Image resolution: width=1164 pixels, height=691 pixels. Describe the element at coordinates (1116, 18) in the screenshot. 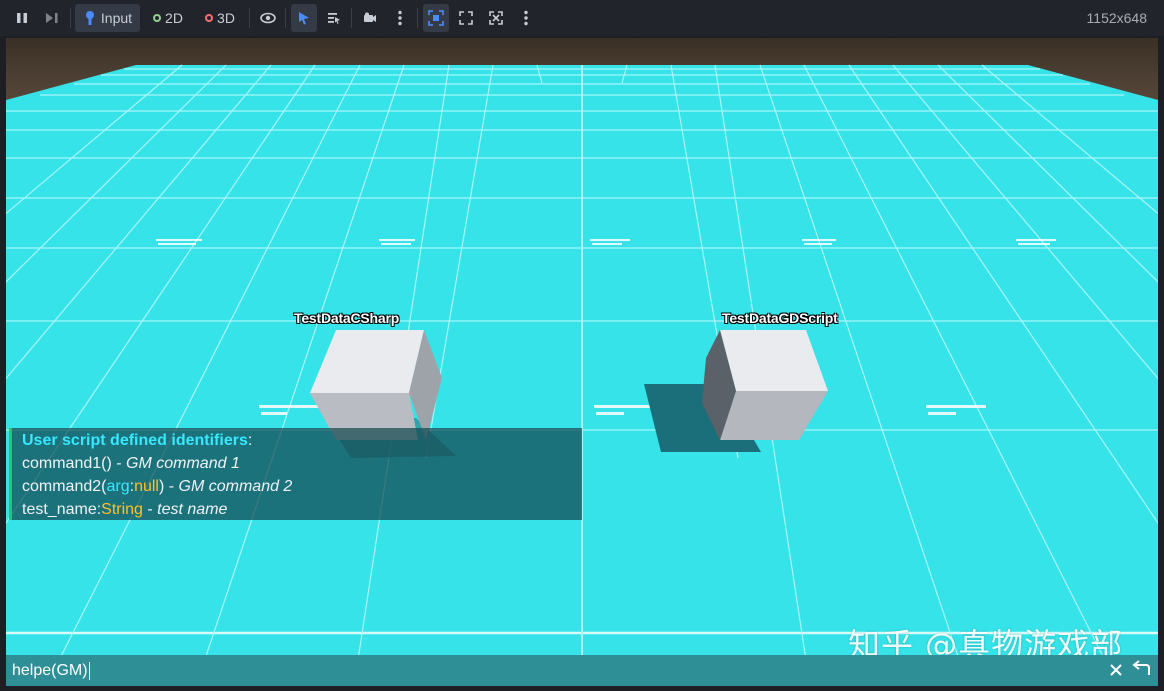

I see `resolution-label: 1152x648` at that location.